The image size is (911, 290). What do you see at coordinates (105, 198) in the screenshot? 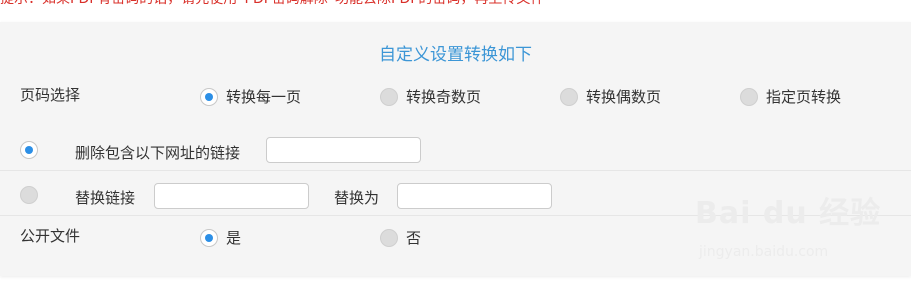
I see `replace-links-label: 替换链接` at bounding box center [105, 198].